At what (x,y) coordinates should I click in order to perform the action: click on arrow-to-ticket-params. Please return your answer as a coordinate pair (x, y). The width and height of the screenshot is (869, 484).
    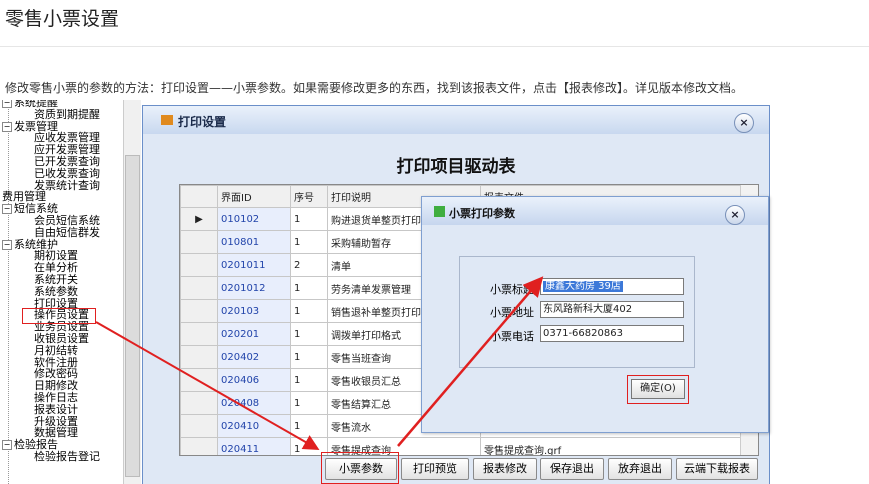
    Looking at the image, I should click on (207, 385).